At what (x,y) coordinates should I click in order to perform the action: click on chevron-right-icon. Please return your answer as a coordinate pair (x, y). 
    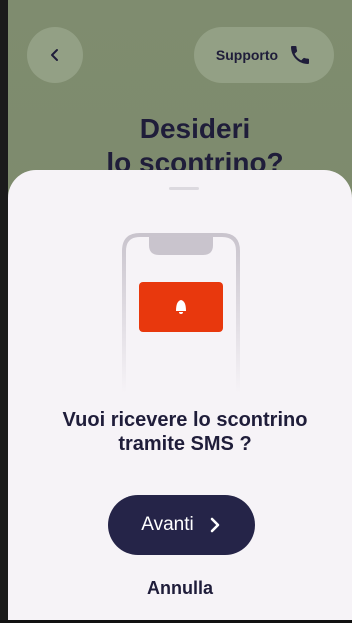
    Looking at the image, I should click on (215, 525).